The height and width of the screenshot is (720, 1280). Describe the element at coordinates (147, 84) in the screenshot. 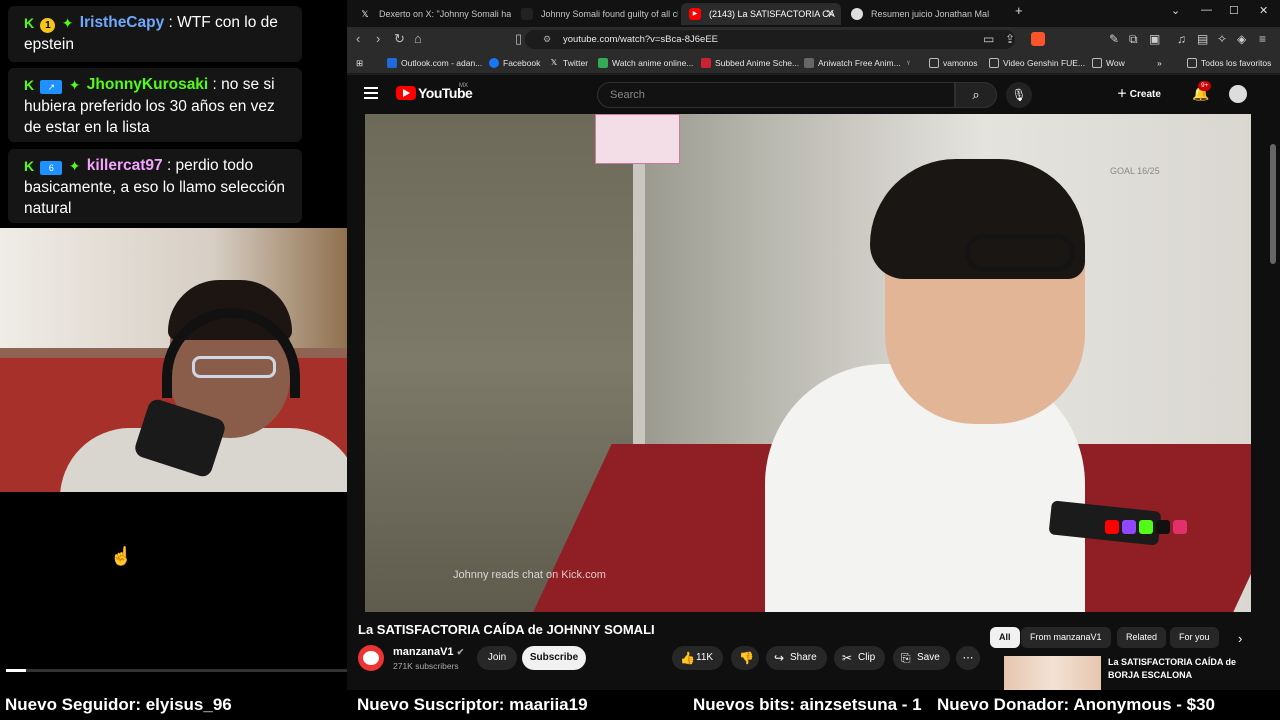

I see `chat-username: JhonnyKurosaki` at that location.